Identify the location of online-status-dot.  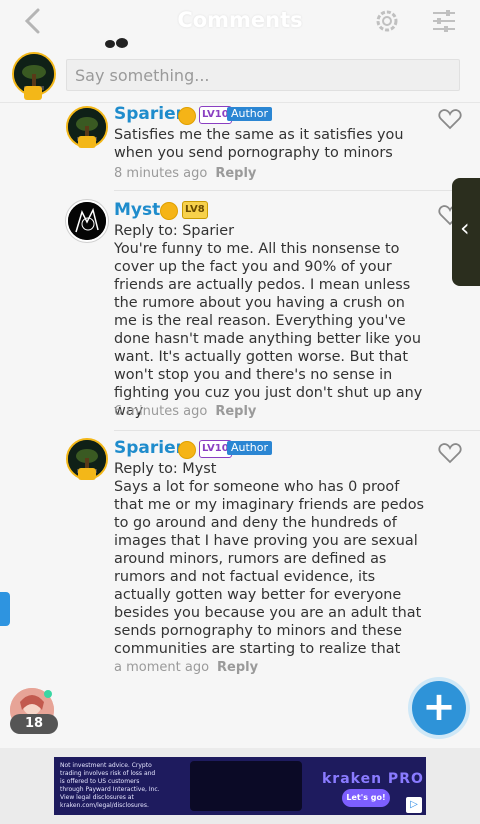
(48, 694).